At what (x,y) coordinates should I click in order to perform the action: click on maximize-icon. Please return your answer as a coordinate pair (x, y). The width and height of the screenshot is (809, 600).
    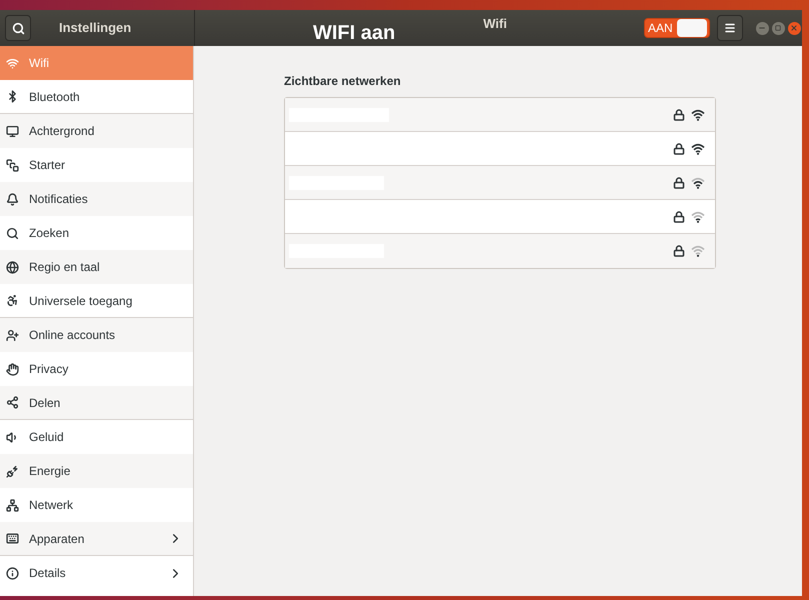
    Looking at the image, I should click on (778, 28).